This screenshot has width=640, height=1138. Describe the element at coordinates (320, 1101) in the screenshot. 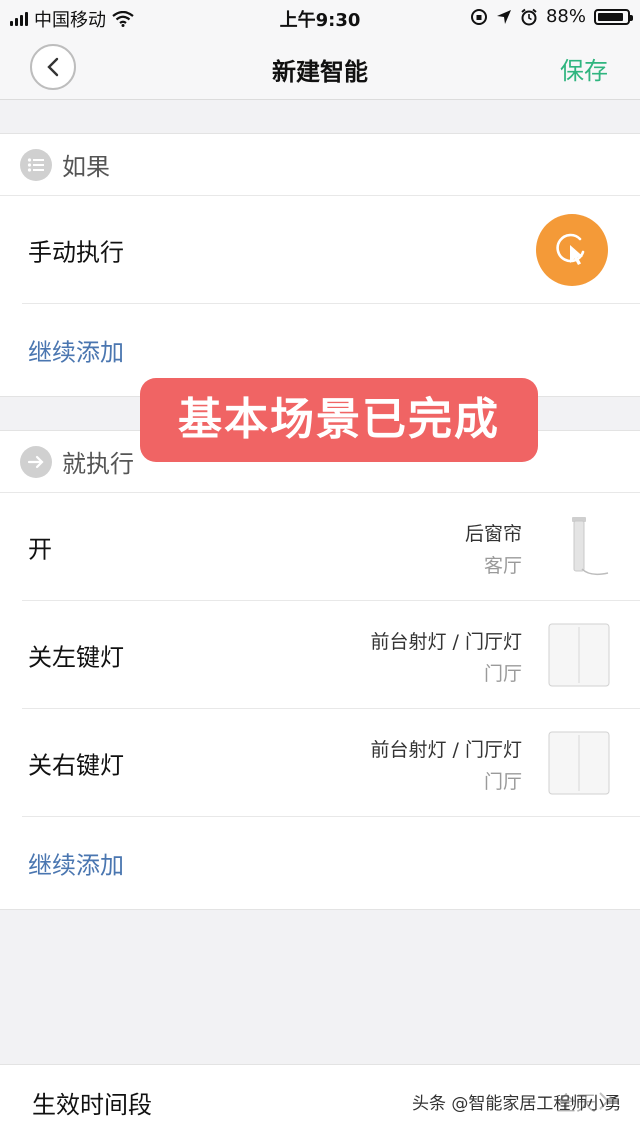

I see `effective-period-row: 生效时间段 全天 头条 @智能家居工程师小勇` at that location.